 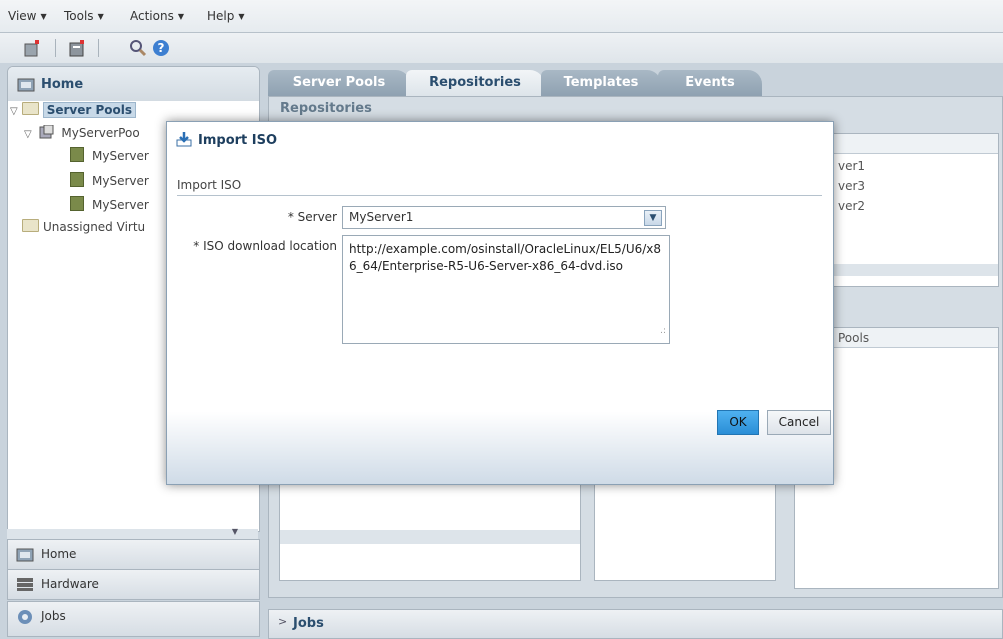 I want to click on navigator-header: Home, so click(x=133, y=84).